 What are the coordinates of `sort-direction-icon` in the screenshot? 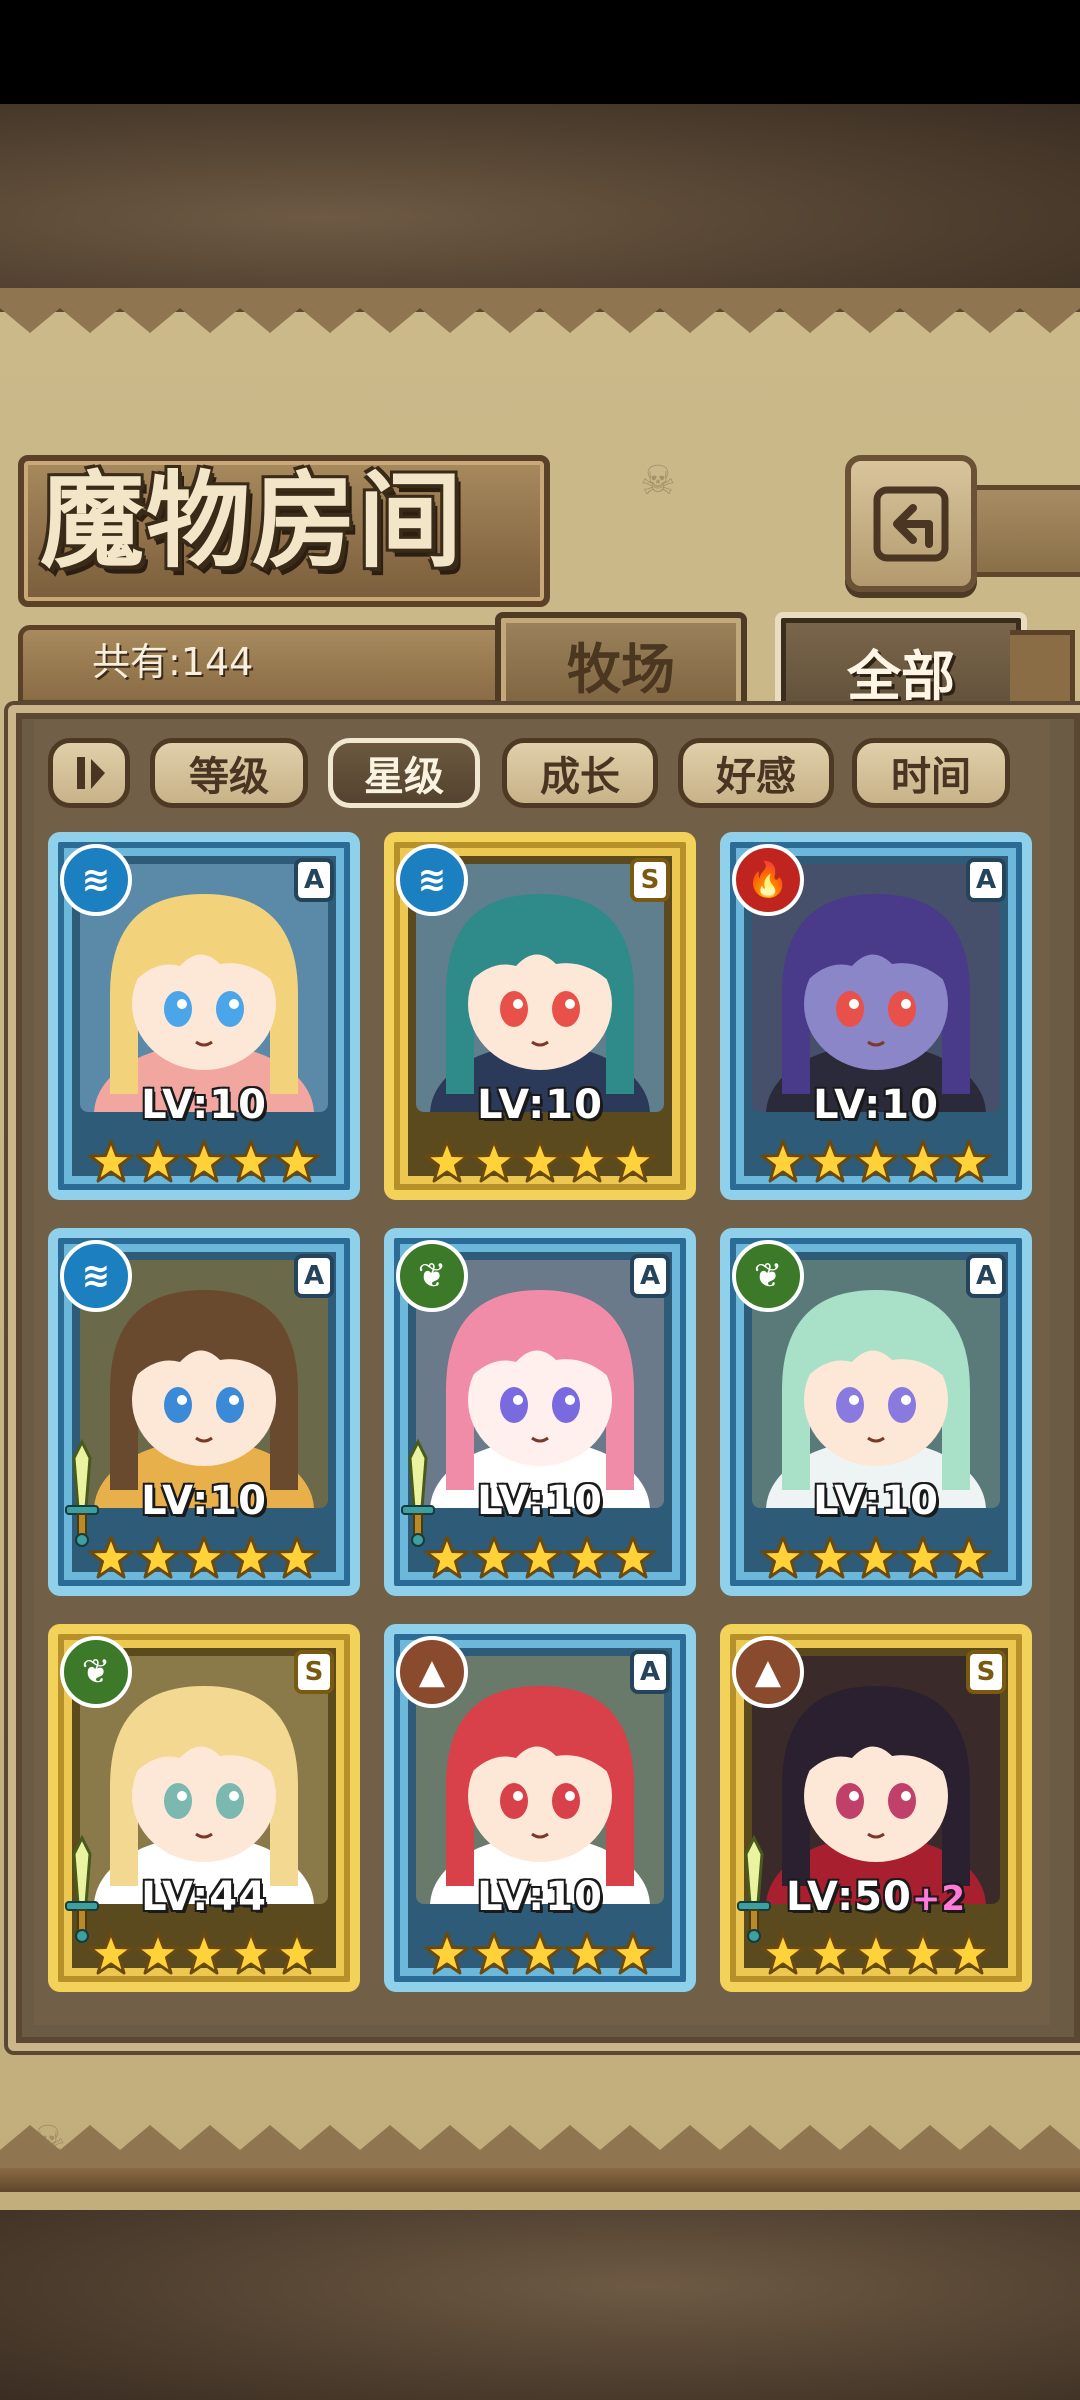 It's located at (91, 773).